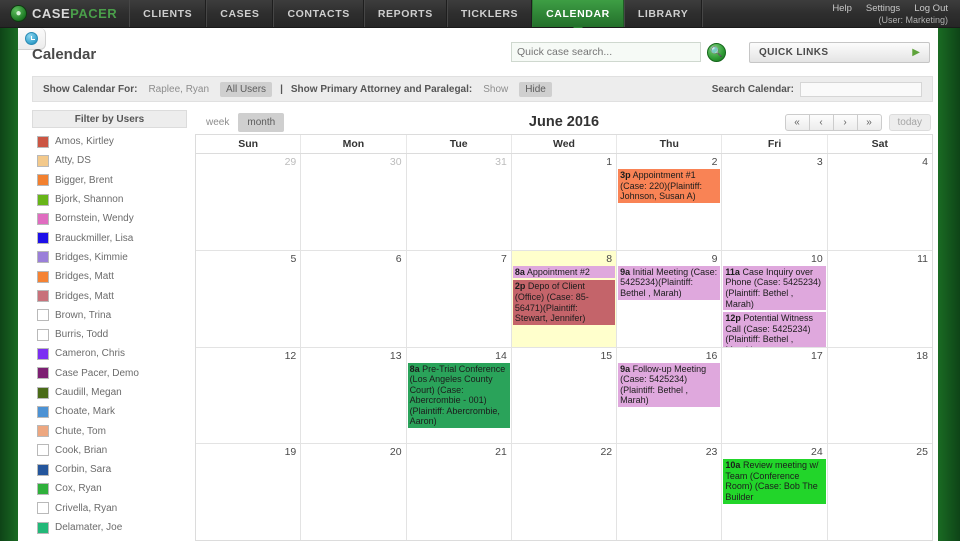  I want to click on day-cell: 6, so click(354, 298).